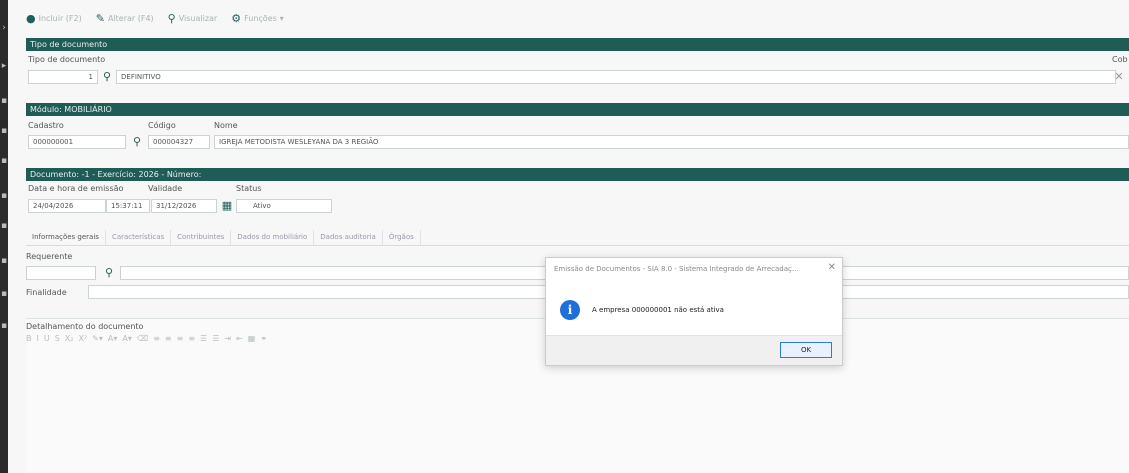  Describe the element at coordinates (127, 338) in the screenshot. I see `font-size-icon: A▾` at that location.